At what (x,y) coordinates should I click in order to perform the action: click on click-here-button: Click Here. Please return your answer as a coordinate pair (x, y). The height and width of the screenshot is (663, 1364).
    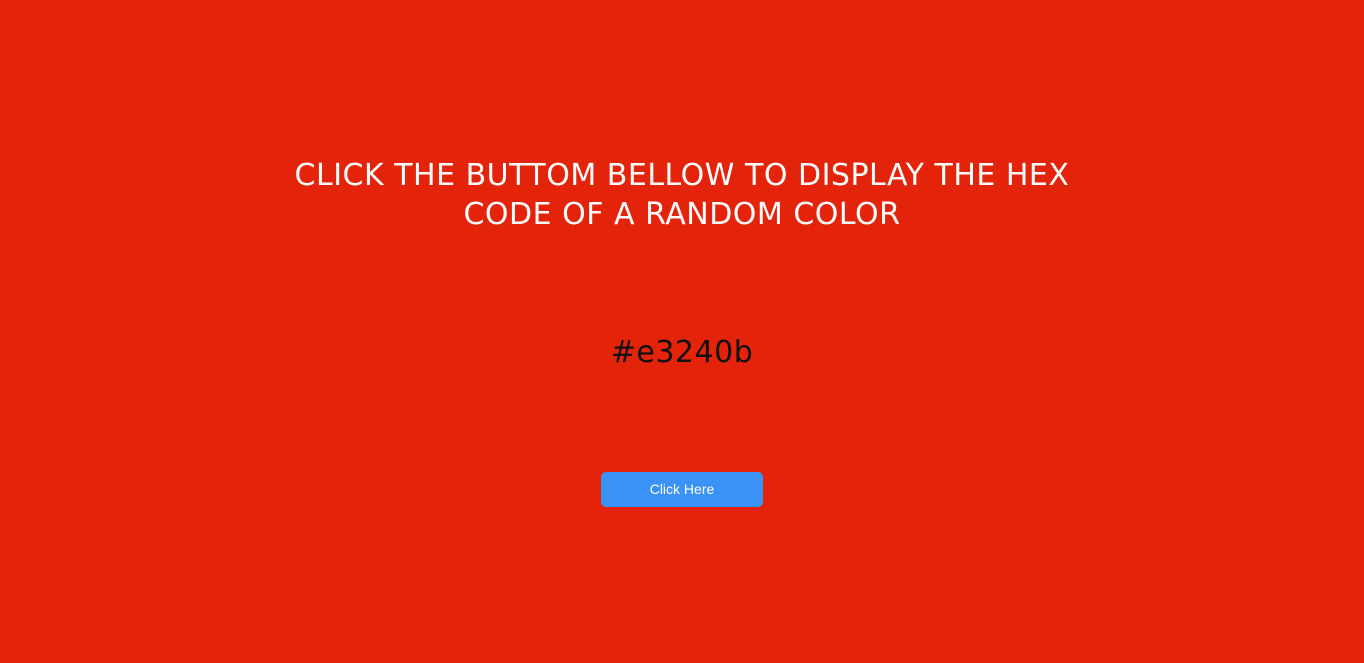
    Looking at the image, I should click on (682, 489).